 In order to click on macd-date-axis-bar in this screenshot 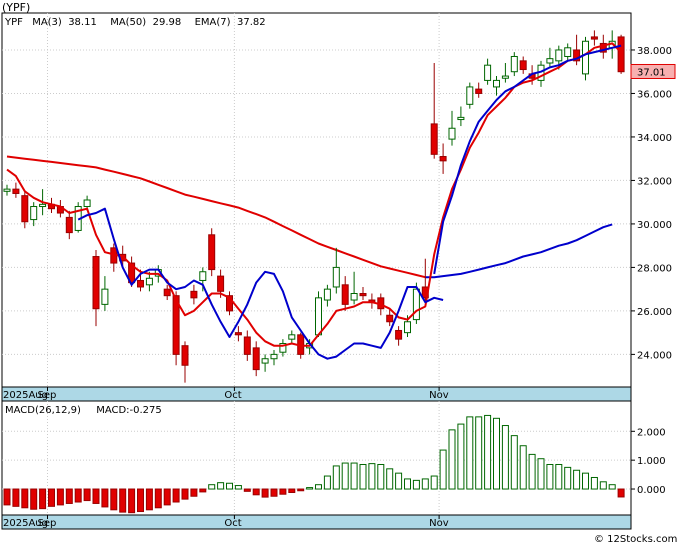, I will do `click(316, 522)`.